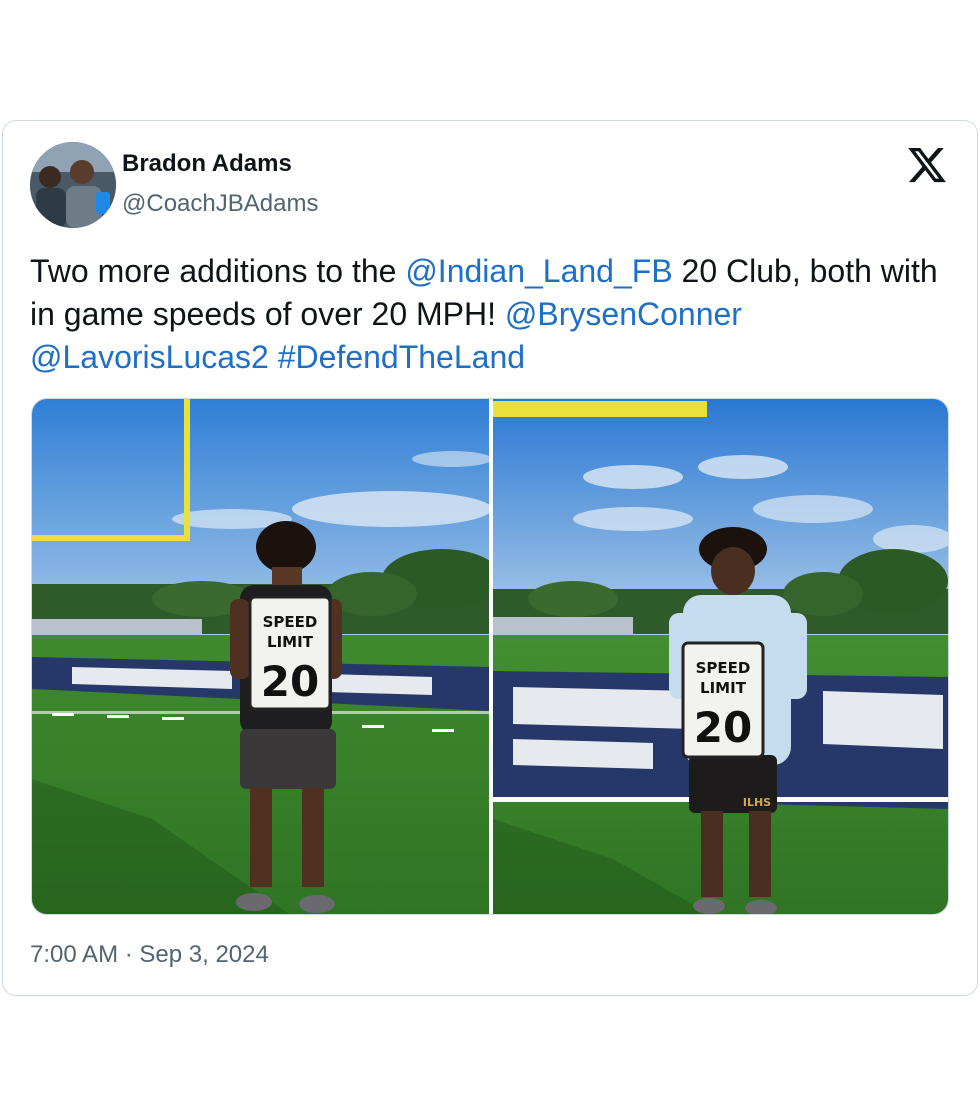 This screenshot has height=1115, width=980. I want to click on mention-lavorislucas2-link: @LavorisLucas2, so click(149, 357).